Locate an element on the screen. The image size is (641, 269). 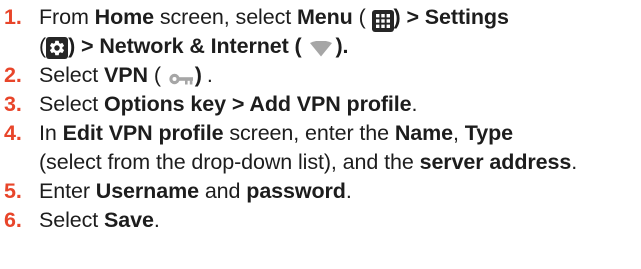
name-term: Name is located at coordinates (424, 133).